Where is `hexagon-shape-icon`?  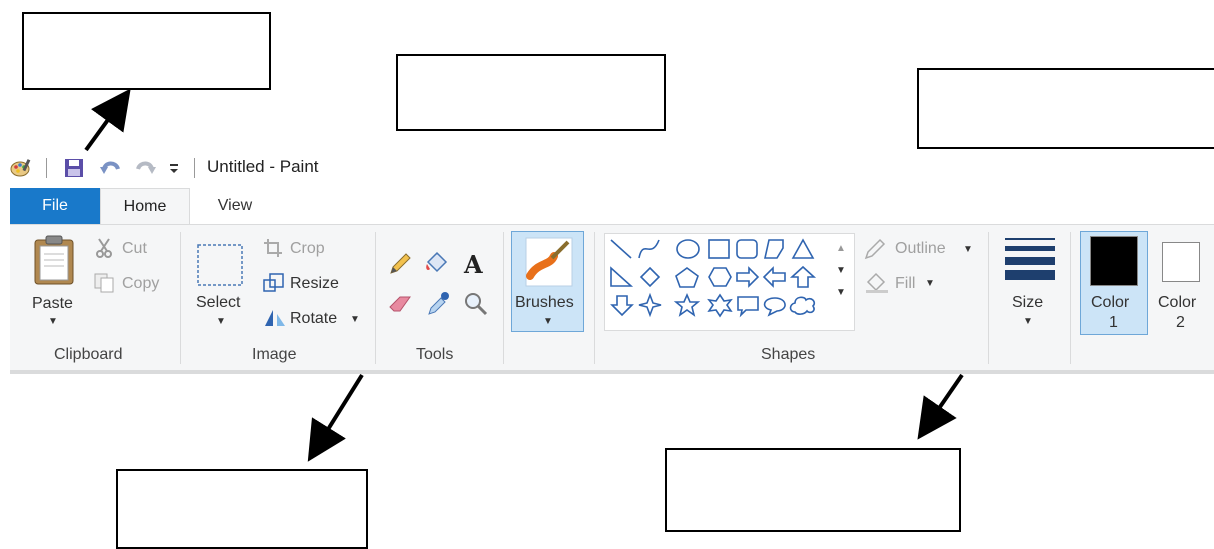 hexagon-shape-icon is located at coordinates (720, 277).